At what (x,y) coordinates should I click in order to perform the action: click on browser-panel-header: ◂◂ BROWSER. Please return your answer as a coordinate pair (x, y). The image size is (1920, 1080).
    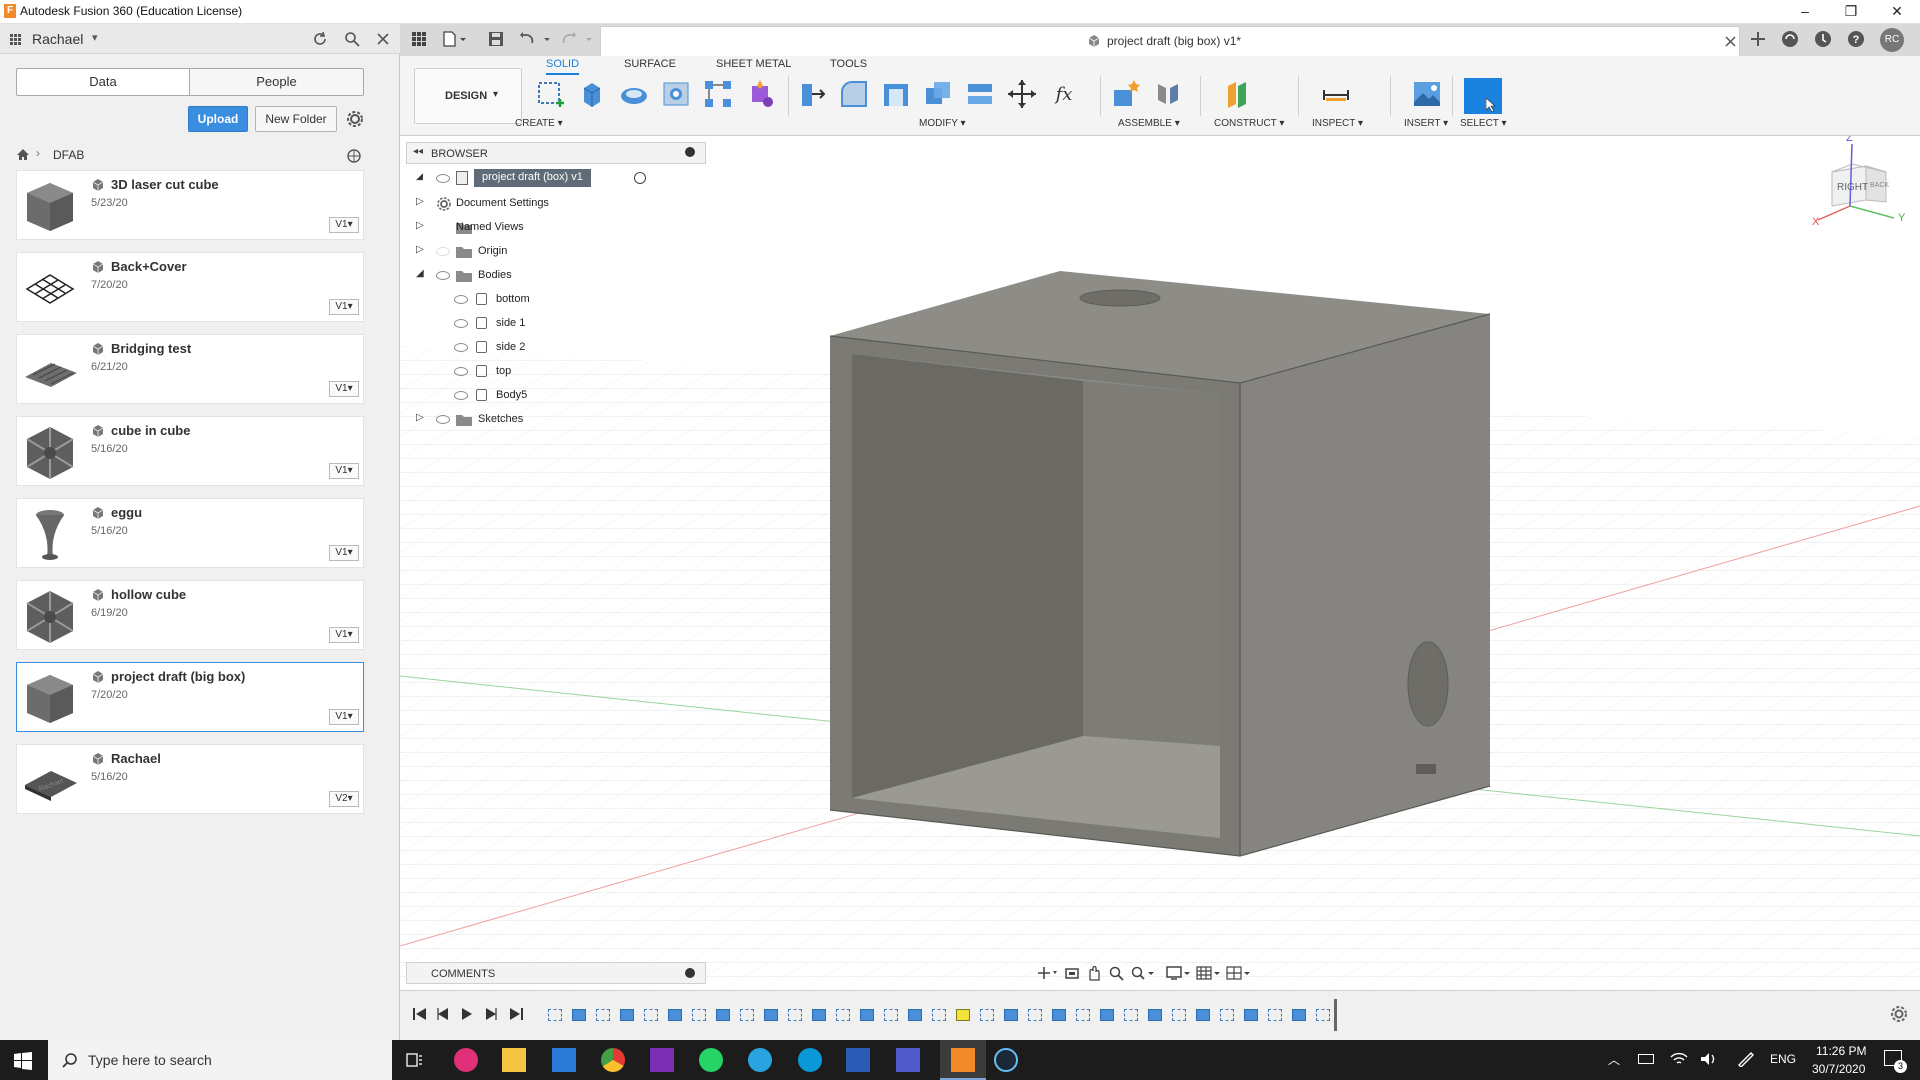
    Looking at the image, I should click on (556, 153).